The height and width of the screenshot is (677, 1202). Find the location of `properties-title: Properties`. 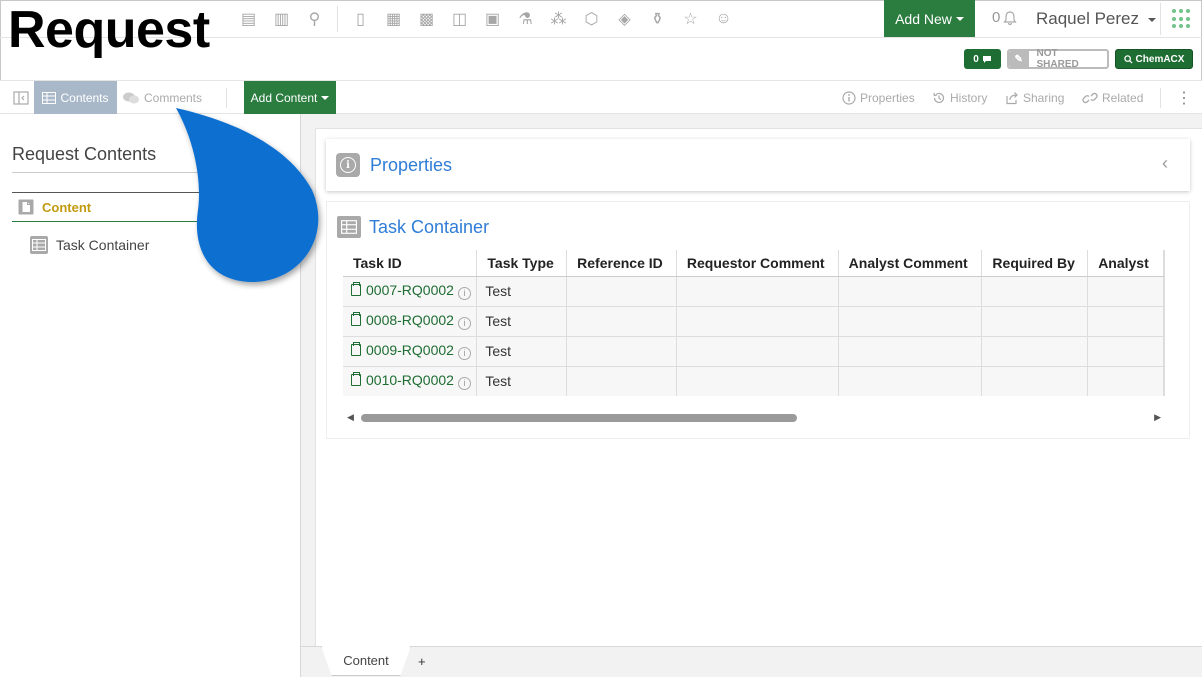

properties-title: Properties is located at coordinates (411, 164).